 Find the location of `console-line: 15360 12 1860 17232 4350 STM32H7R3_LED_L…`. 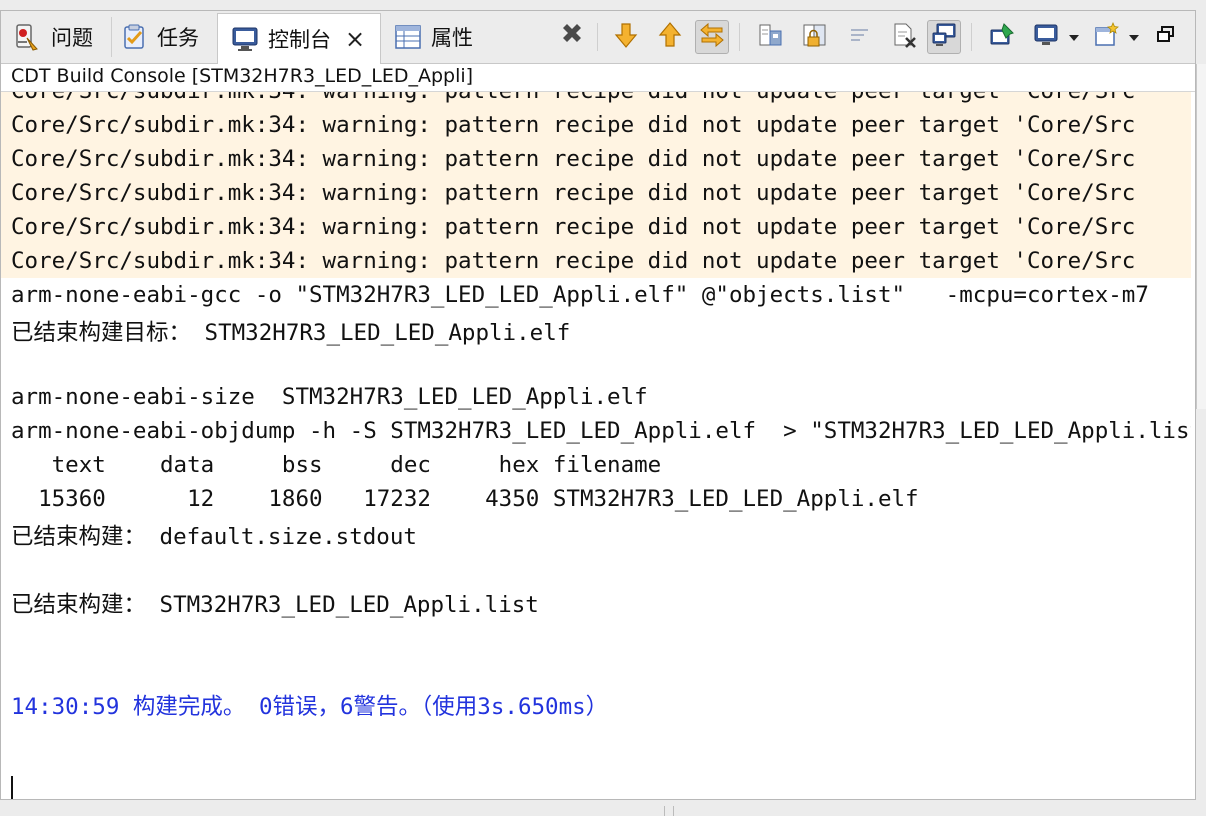

console-line: 15360 12 1860 17232 4350 STM32H7R3_LED_L… is located at coordinates (465, 499).